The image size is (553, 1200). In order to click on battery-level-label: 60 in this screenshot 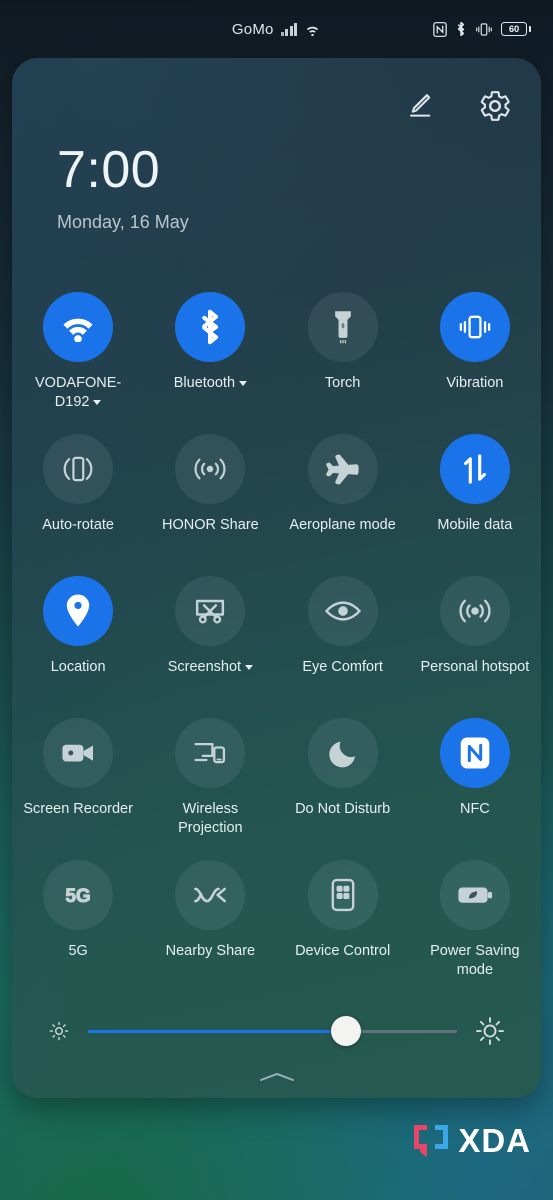, I will do `click(514, 29)`.